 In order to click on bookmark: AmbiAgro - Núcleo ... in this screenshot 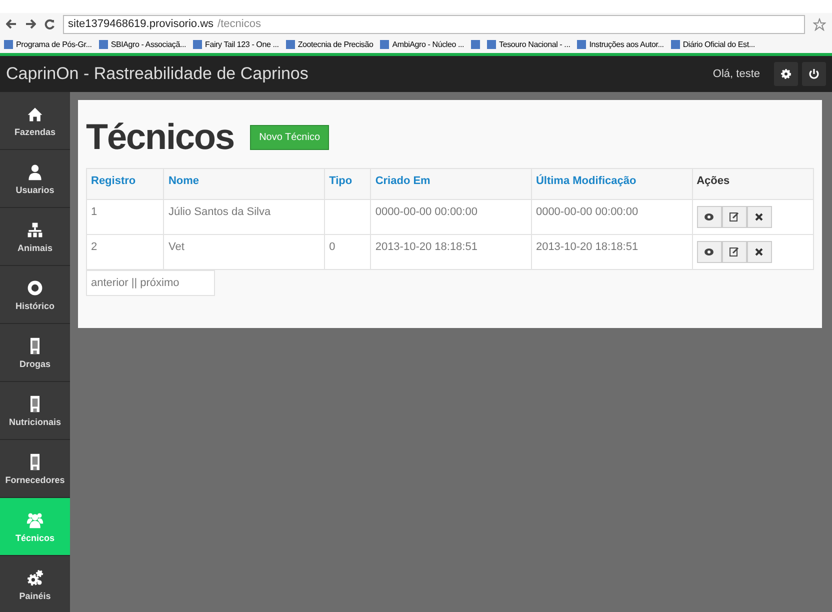, I will do `click(422, 44)`.